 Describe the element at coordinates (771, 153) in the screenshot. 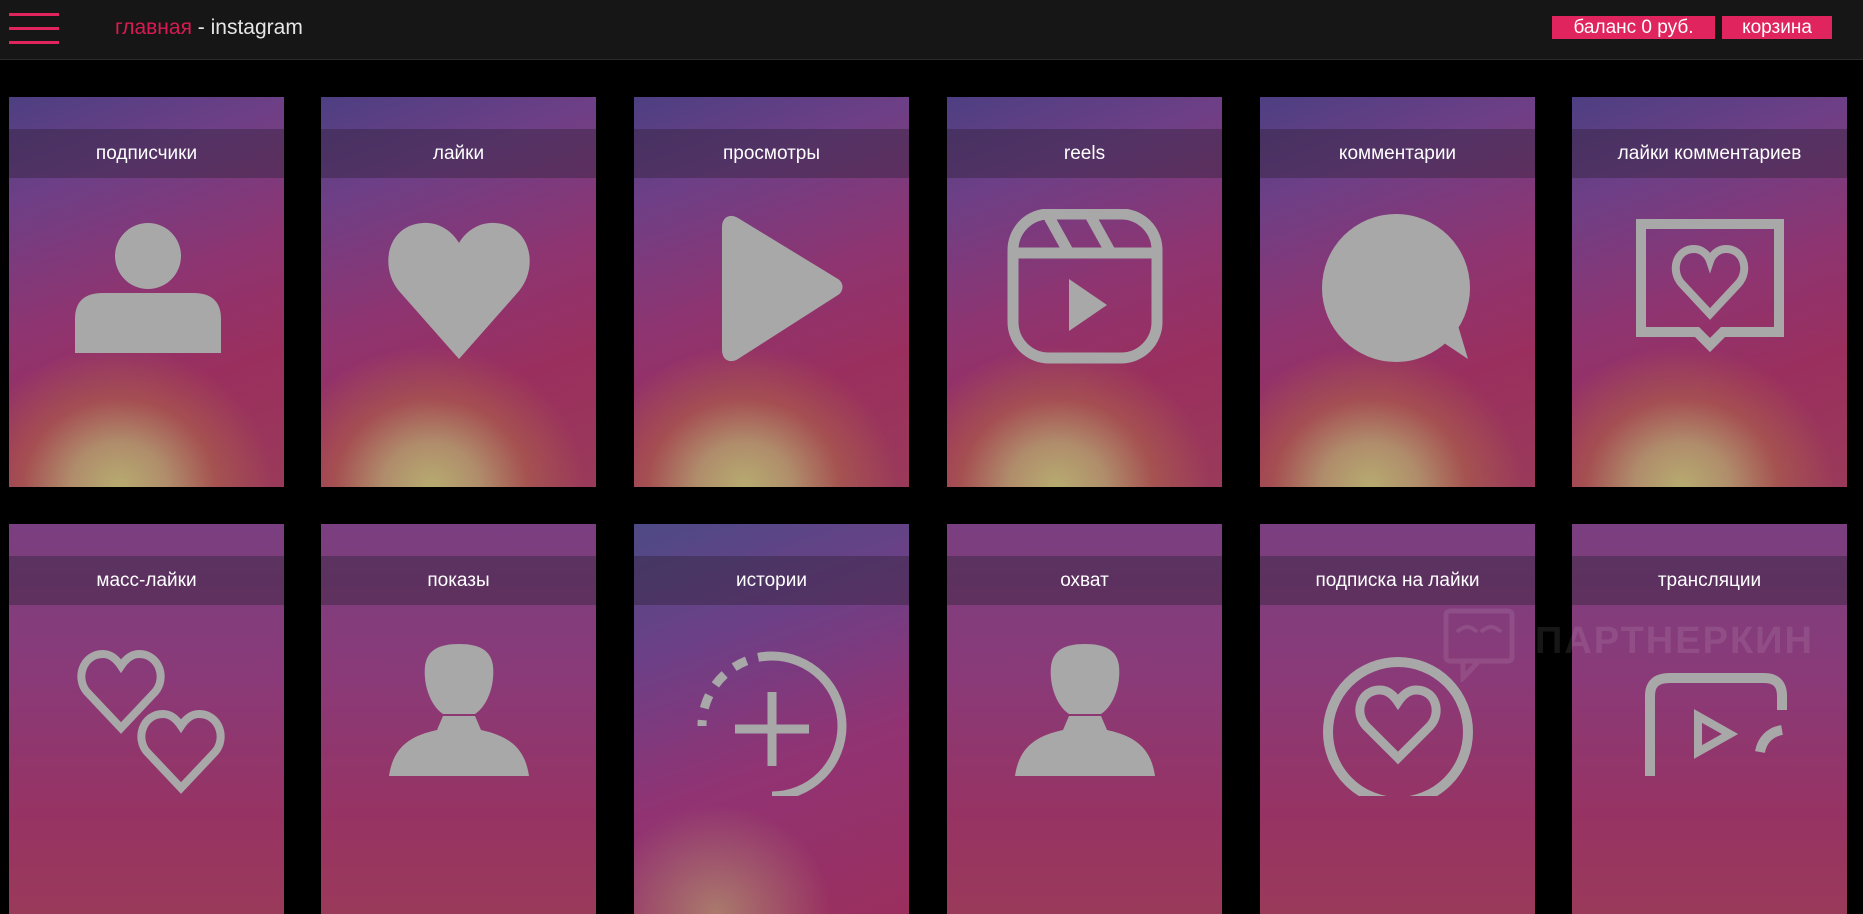

I see `card-title: просмотры` at that location.